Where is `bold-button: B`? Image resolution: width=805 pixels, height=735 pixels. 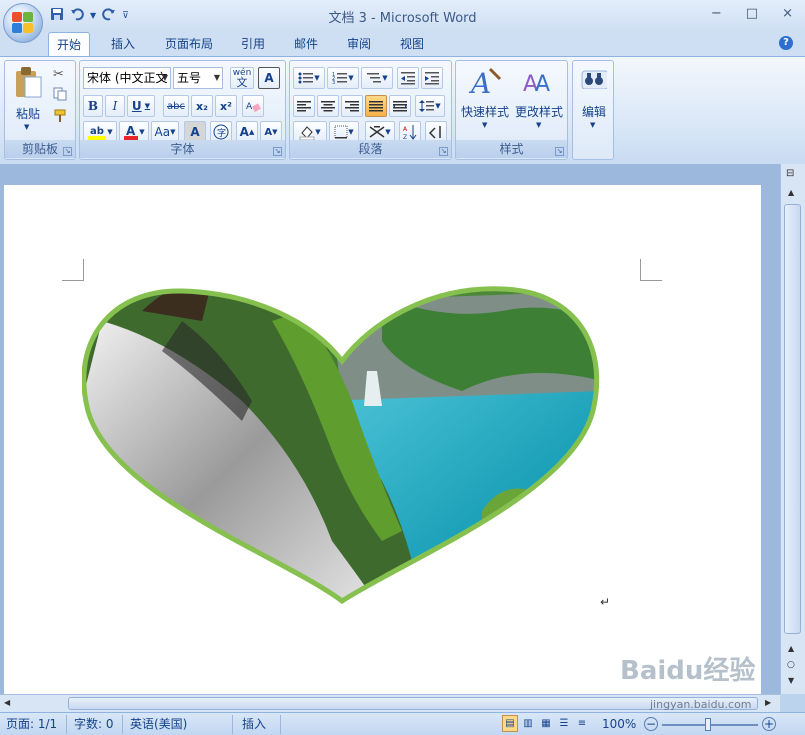 bold-button: B is located at coordinates (93, 106).